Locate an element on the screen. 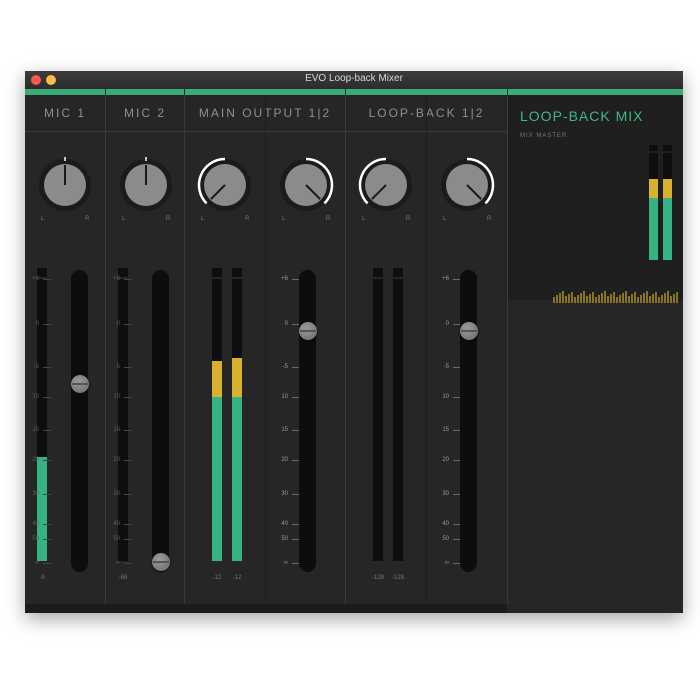  scale-tick-label: +6 is located at coordinates (445, 279).